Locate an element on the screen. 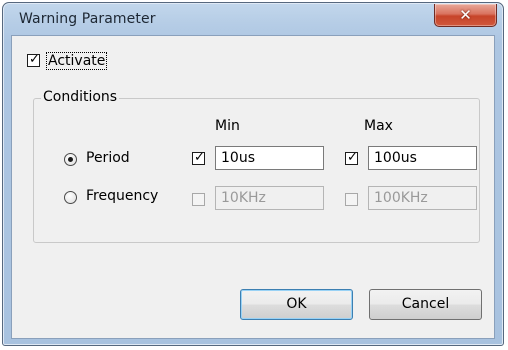 Image resolution: width=508 pixels, height=350 pixels. frequency-min-input: 10KHz is located at coordinates (269, 198).